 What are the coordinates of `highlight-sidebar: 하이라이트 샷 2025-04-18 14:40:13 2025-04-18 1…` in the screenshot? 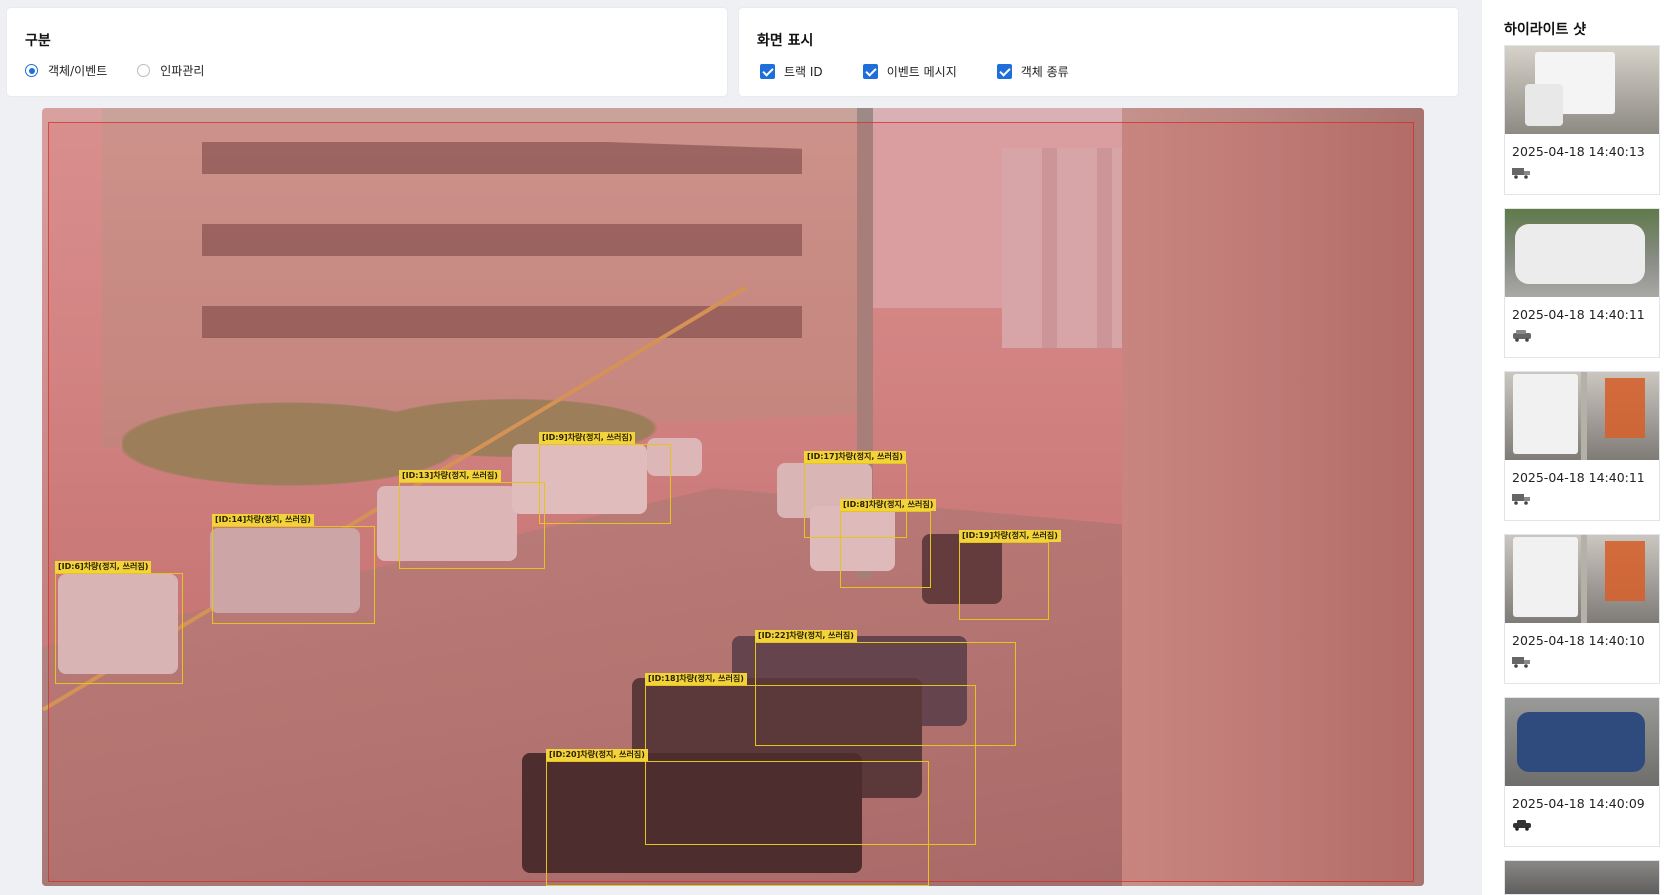 It's located at (1573, 447).